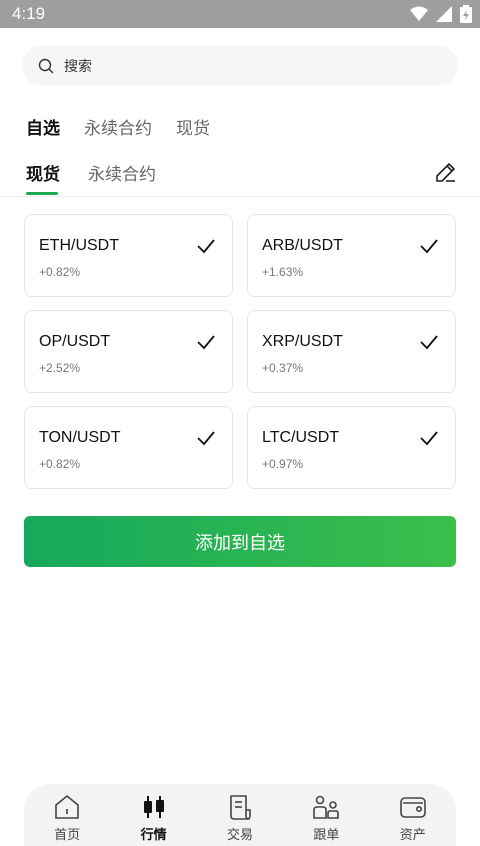  Describe the element at coordinates (326, 835) in the screenshot. I see `nav-label-copytrade: 跟单` at that location.